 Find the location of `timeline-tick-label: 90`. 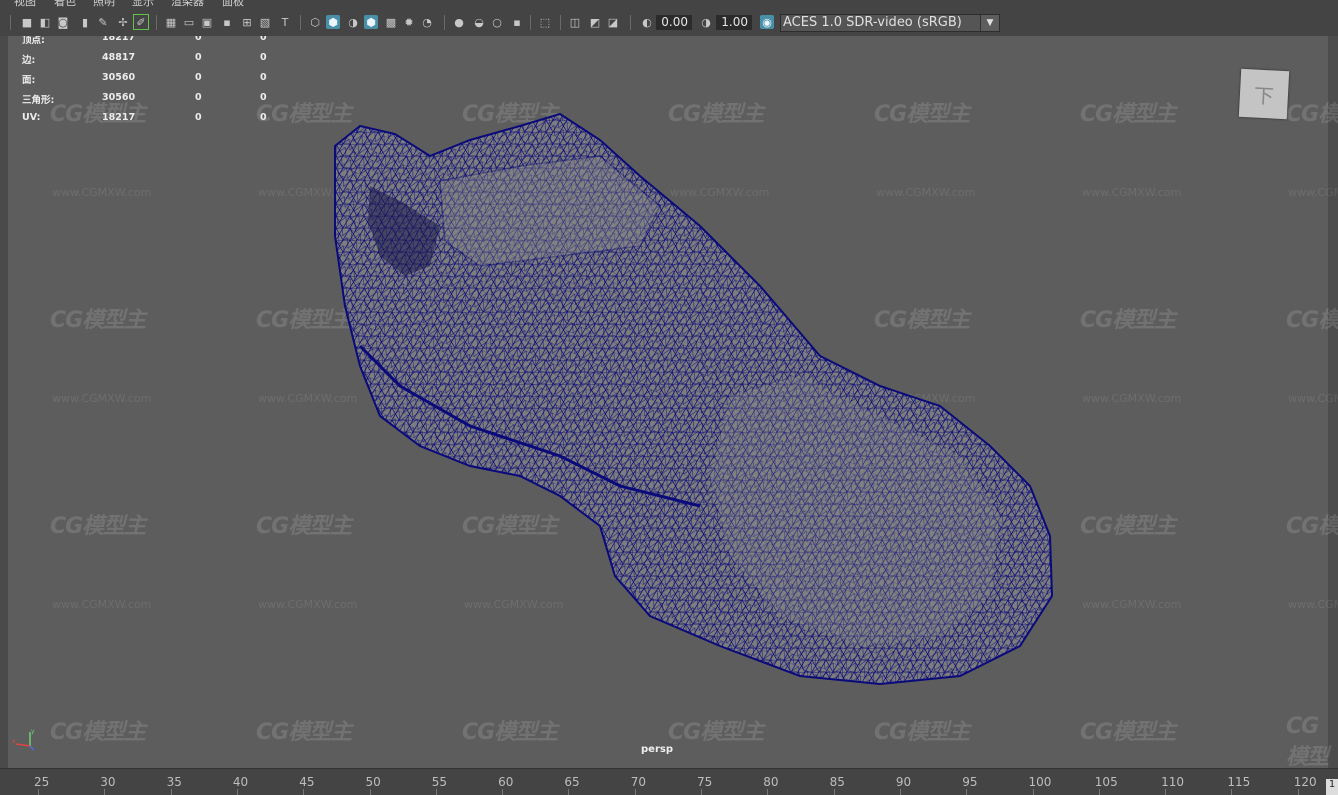

timeline-tick-label: 90 is located at coordinates (903, 782).